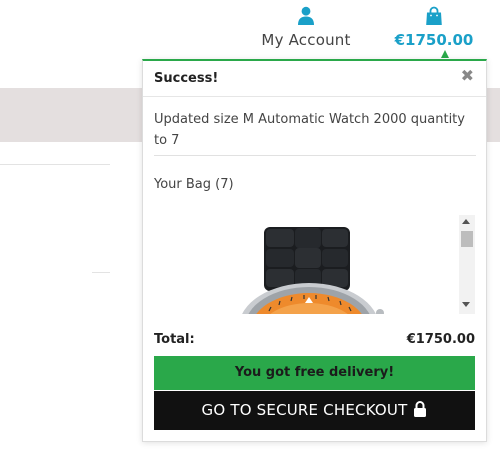  I want to click on product-image, so click(313, 270).